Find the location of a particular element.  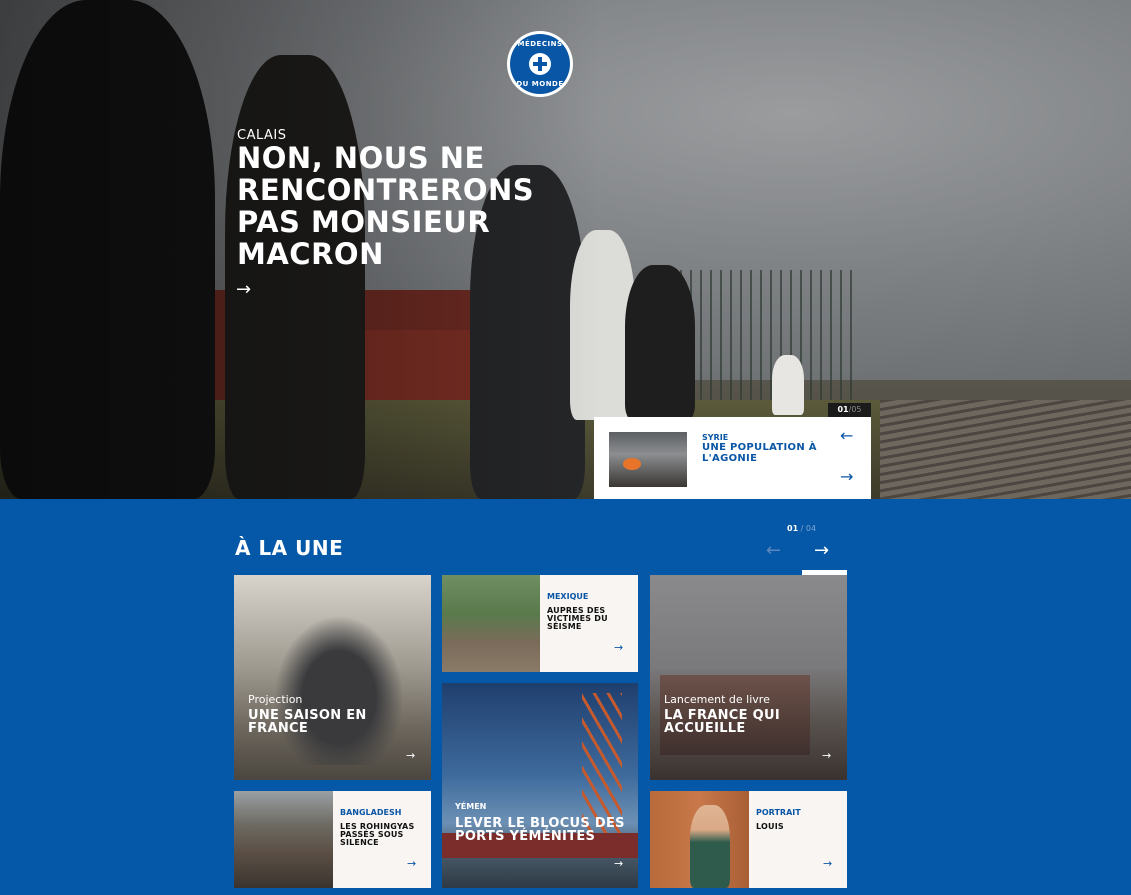

tile-figures is located at coordinates (339, 690).